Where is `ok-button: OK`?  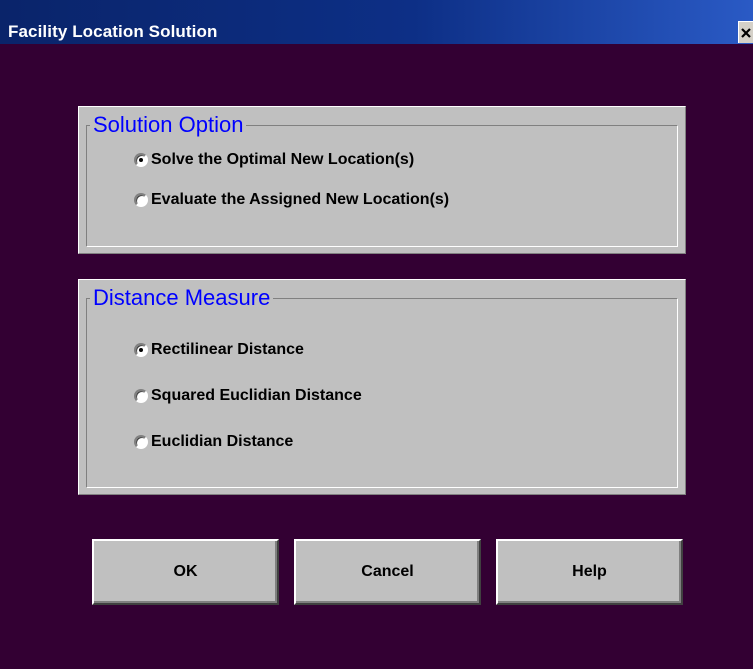
ok-button: OK is located at coordinates (185, 572).